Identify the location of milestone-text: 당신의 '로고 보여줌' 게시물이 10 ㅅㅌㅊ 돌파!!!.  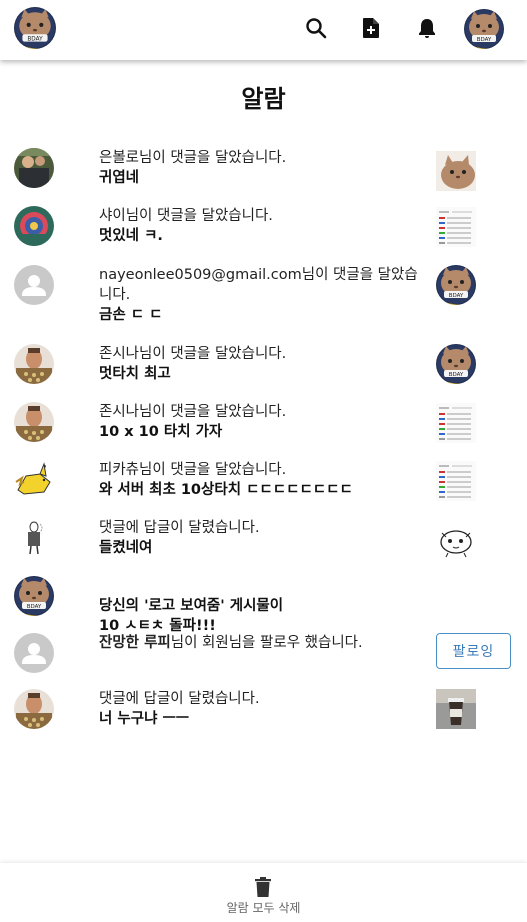
(191, 616).